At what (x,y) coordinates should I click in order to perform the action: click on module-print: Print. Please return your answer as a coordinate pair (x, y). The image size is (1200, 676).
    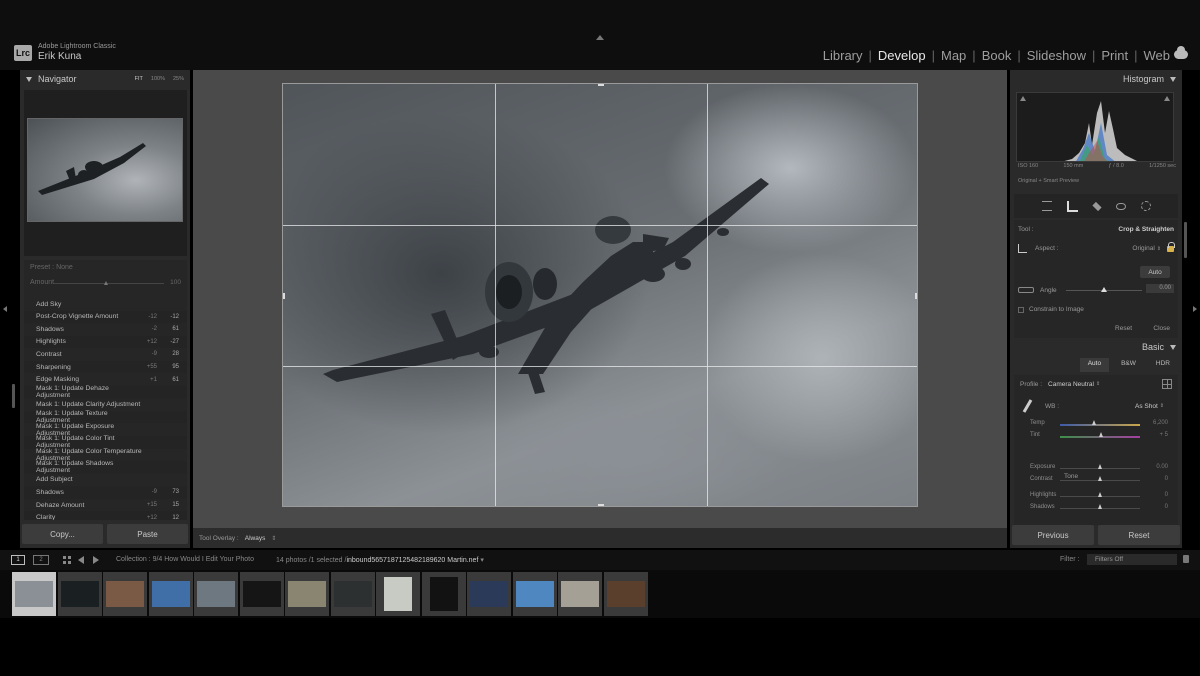
    Looking at the image, I should click on (1114, 55).